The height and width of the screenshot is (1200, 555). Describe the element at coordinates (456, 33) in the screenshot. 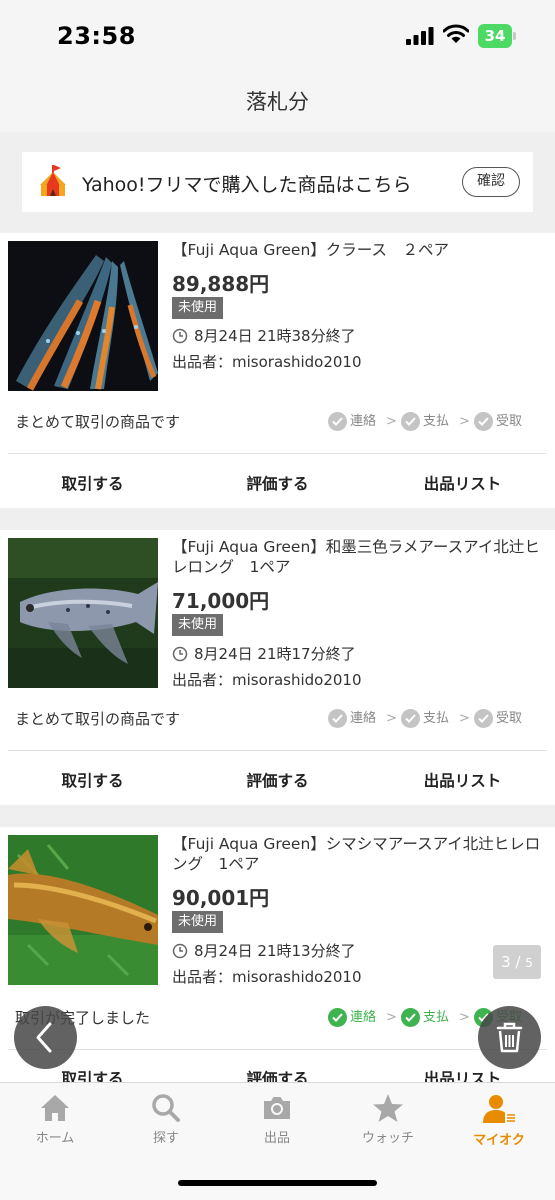

I see `wifi-icon` at that location.